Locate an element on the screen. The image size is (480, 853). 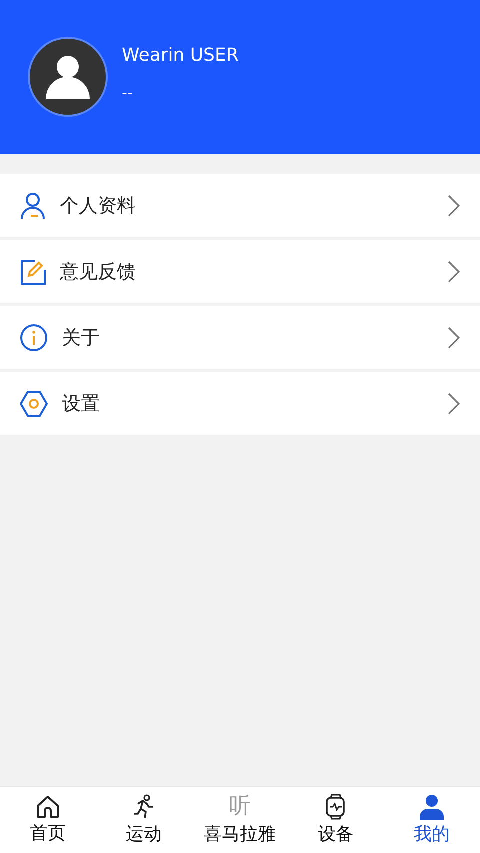
menu-item: 设置 is located at coordinates (240, 403).